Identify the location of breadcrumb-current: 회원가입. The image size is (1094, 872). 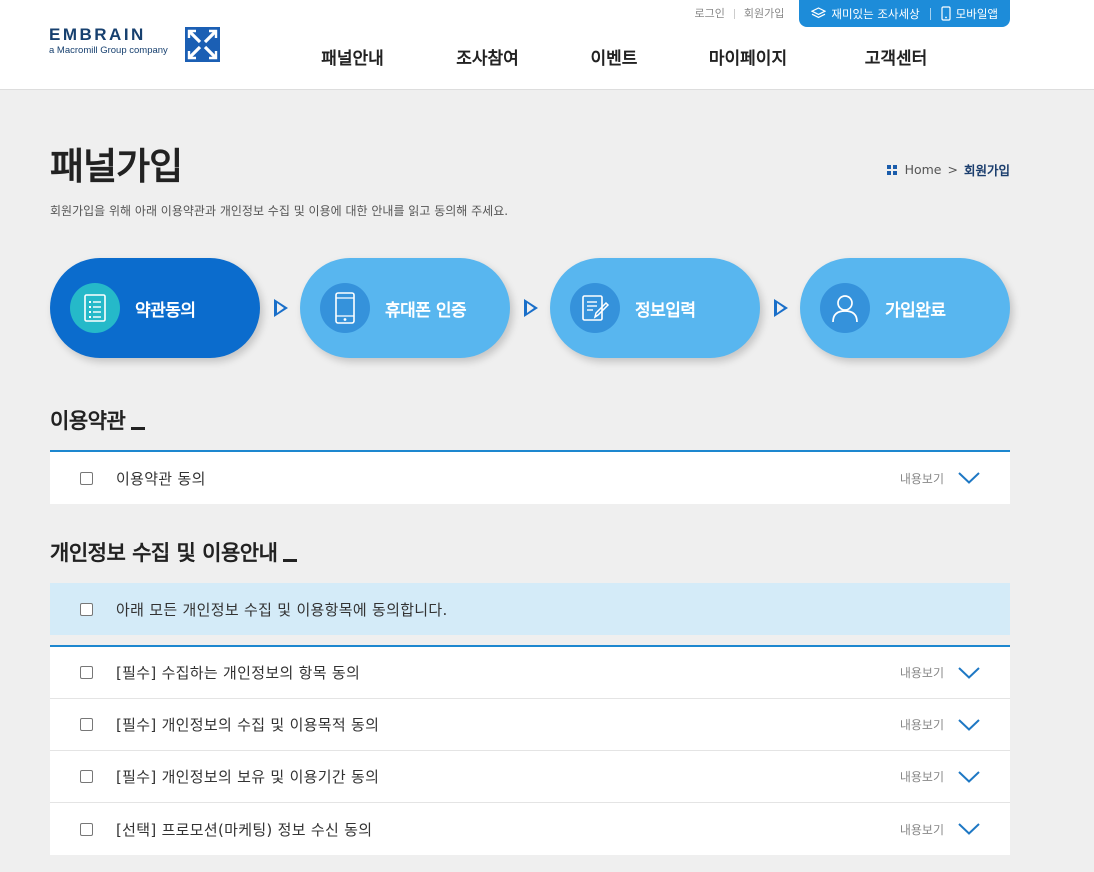
(986, 170).